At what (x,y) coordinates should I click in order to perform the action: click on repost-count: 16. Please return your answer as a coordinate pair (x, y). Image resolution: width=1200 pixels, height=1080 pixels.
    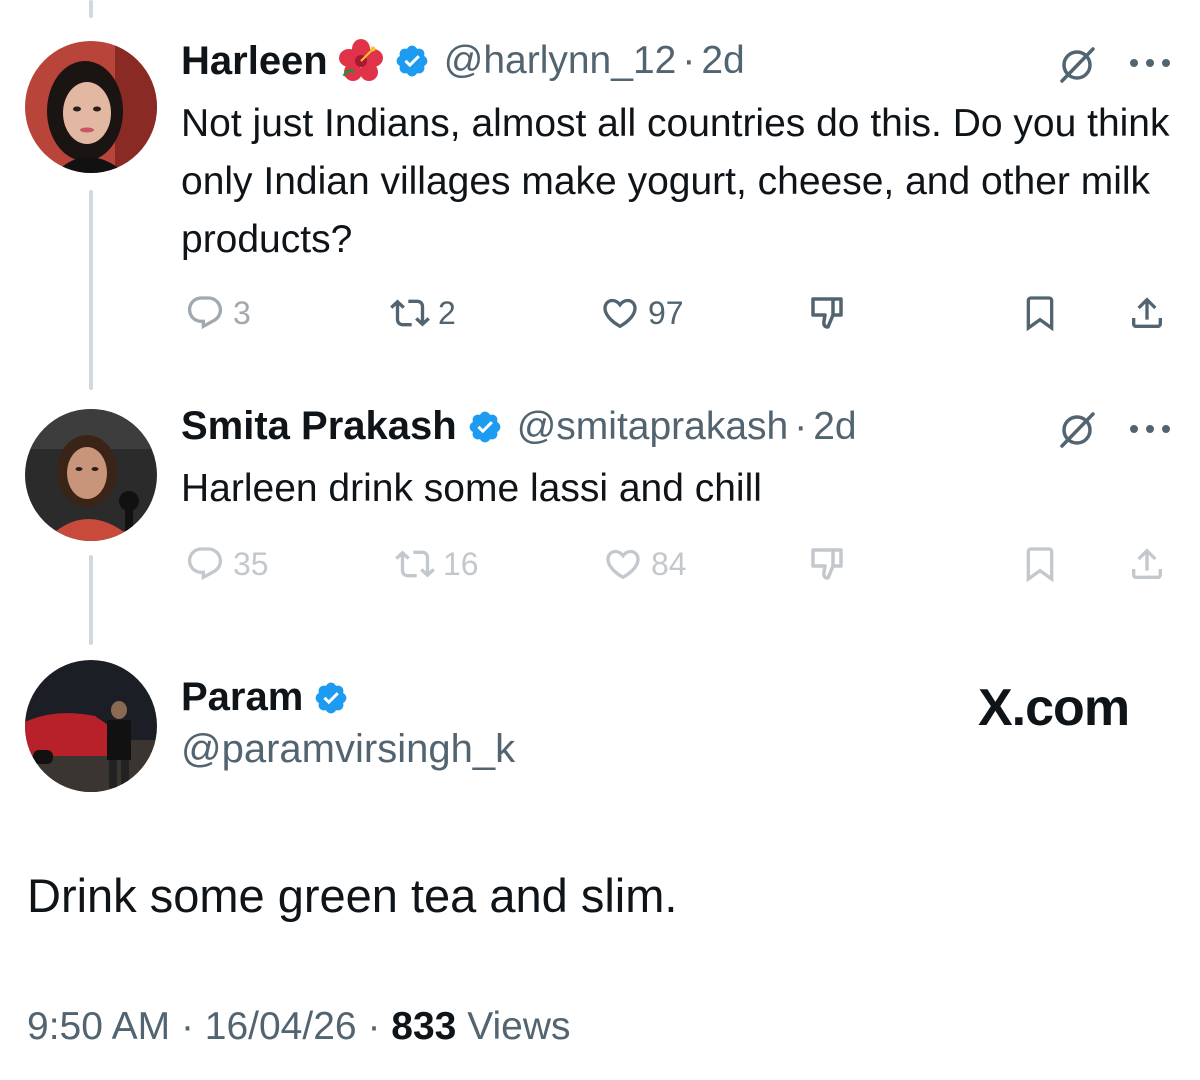
    Looking at the image, I should click on (461, 563).